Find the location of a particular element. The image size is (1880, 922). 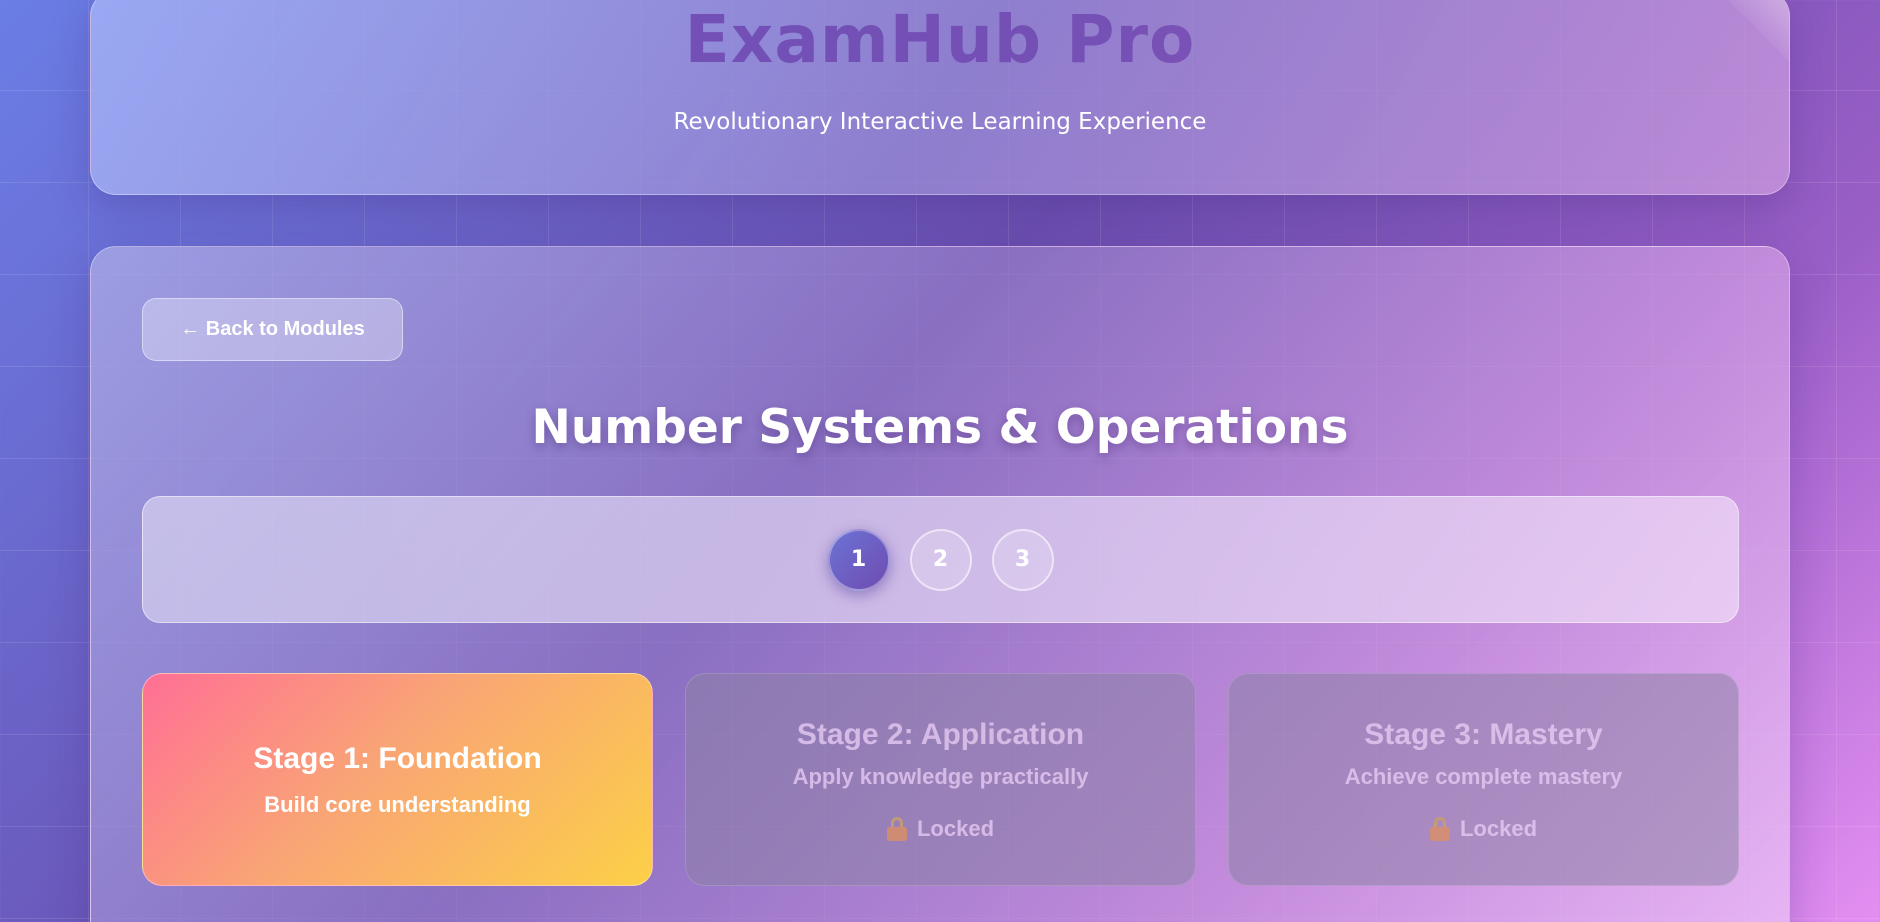

app-title: ExamHub Pro is located at coordinates (940, 39).